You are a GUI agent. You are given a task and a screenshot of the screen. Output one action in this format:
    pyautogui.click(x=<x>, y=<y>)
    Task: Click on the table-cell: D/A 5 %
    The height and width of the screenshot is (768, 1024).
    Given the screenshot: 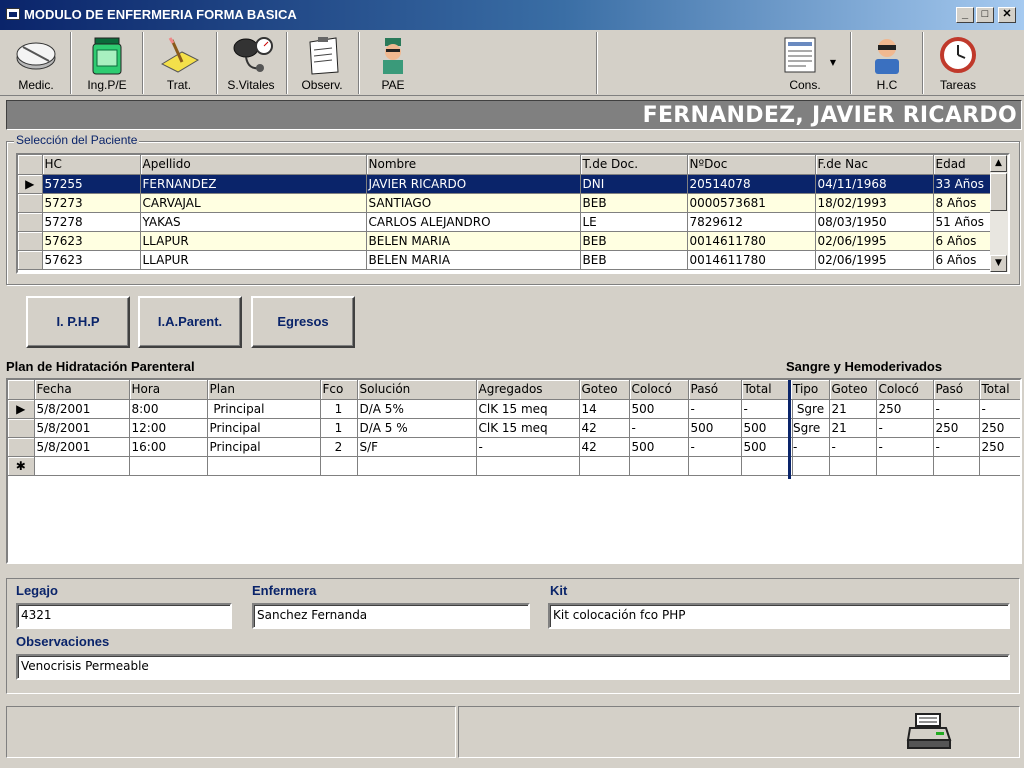 What is the action you would take?
    pyautogui.click(x=417, y=428)
    